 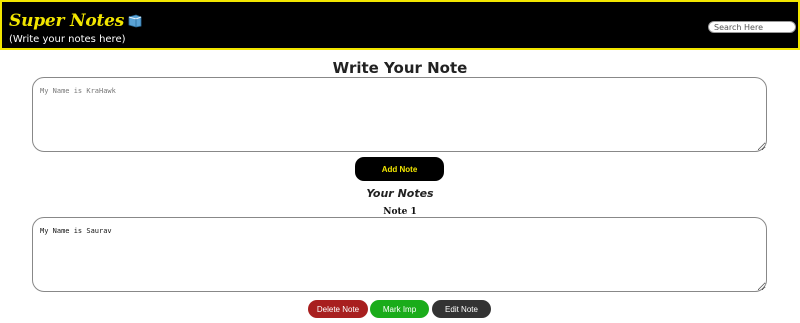 What do you see at coordinates (461, 309) in the screenshot?
I see `edit-note-button: Edit Note` at bounding box center [461, 309].